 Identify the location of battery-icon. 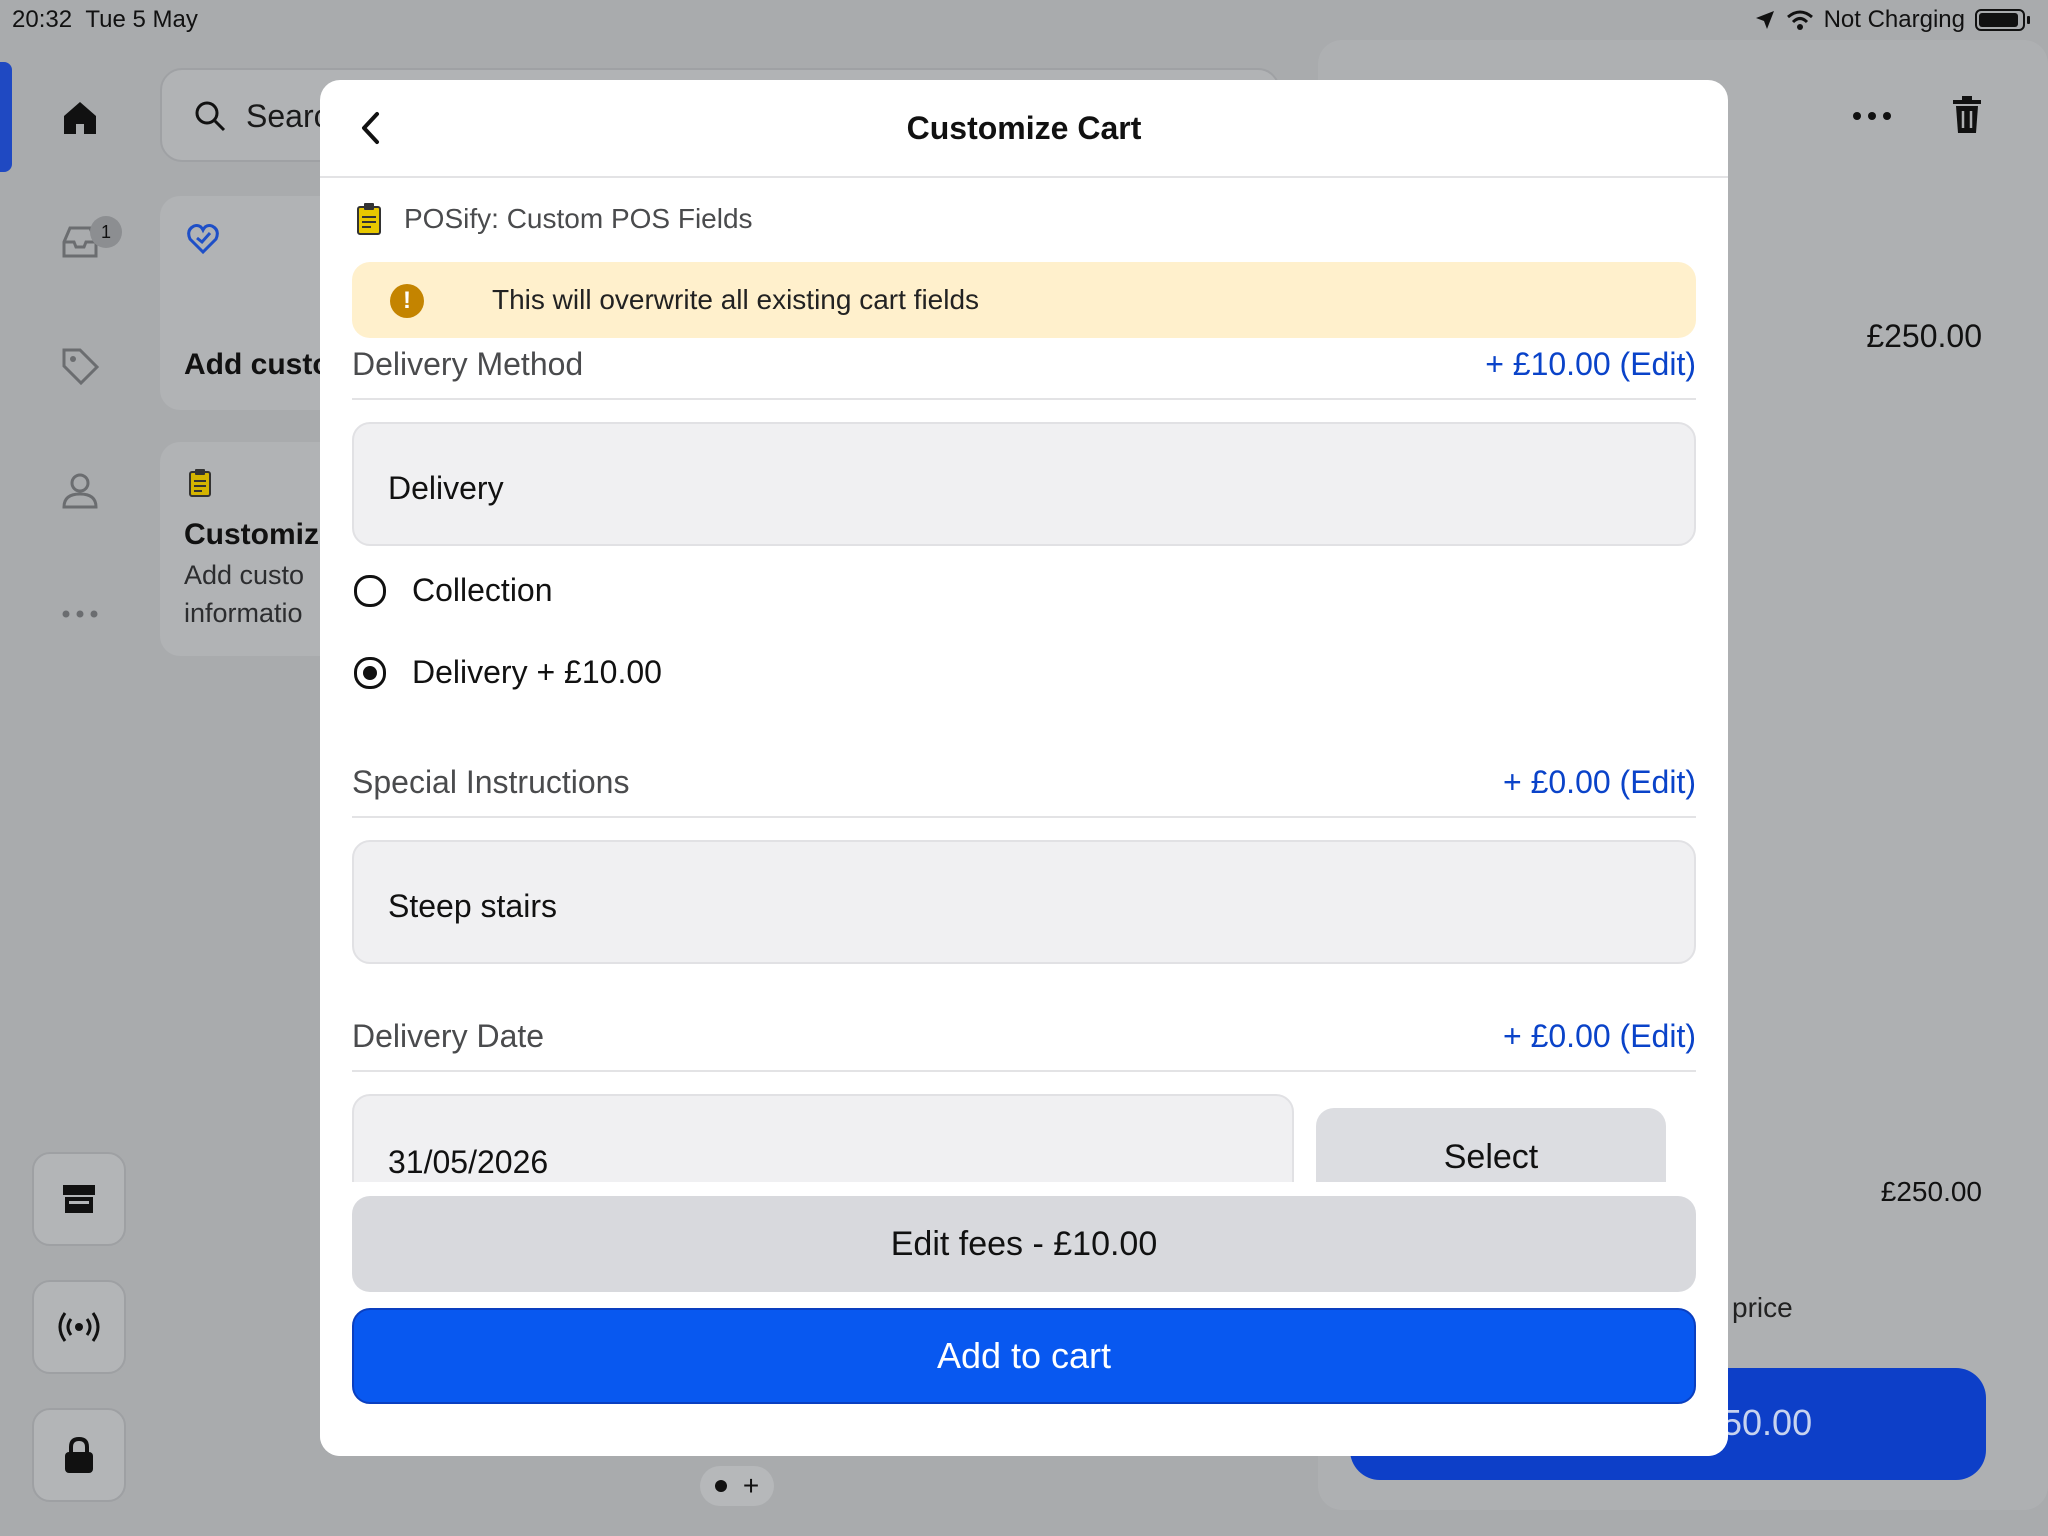
(2000, 20).